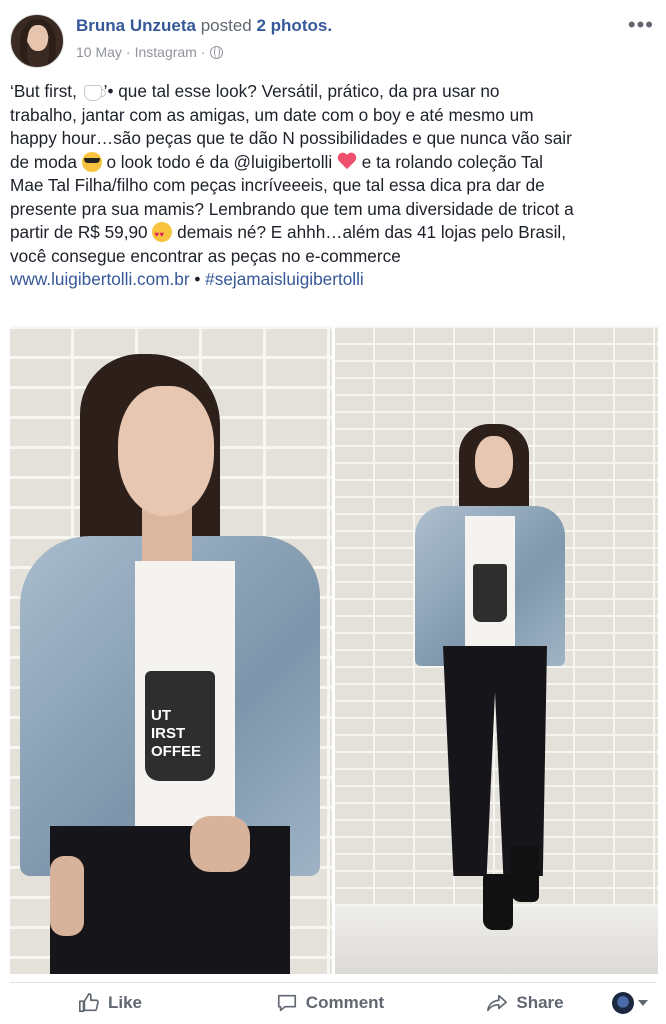  Describe the element at coordinates (91, 161) in the screenshot. I see `sunglasses-emoji-icon` at that location.